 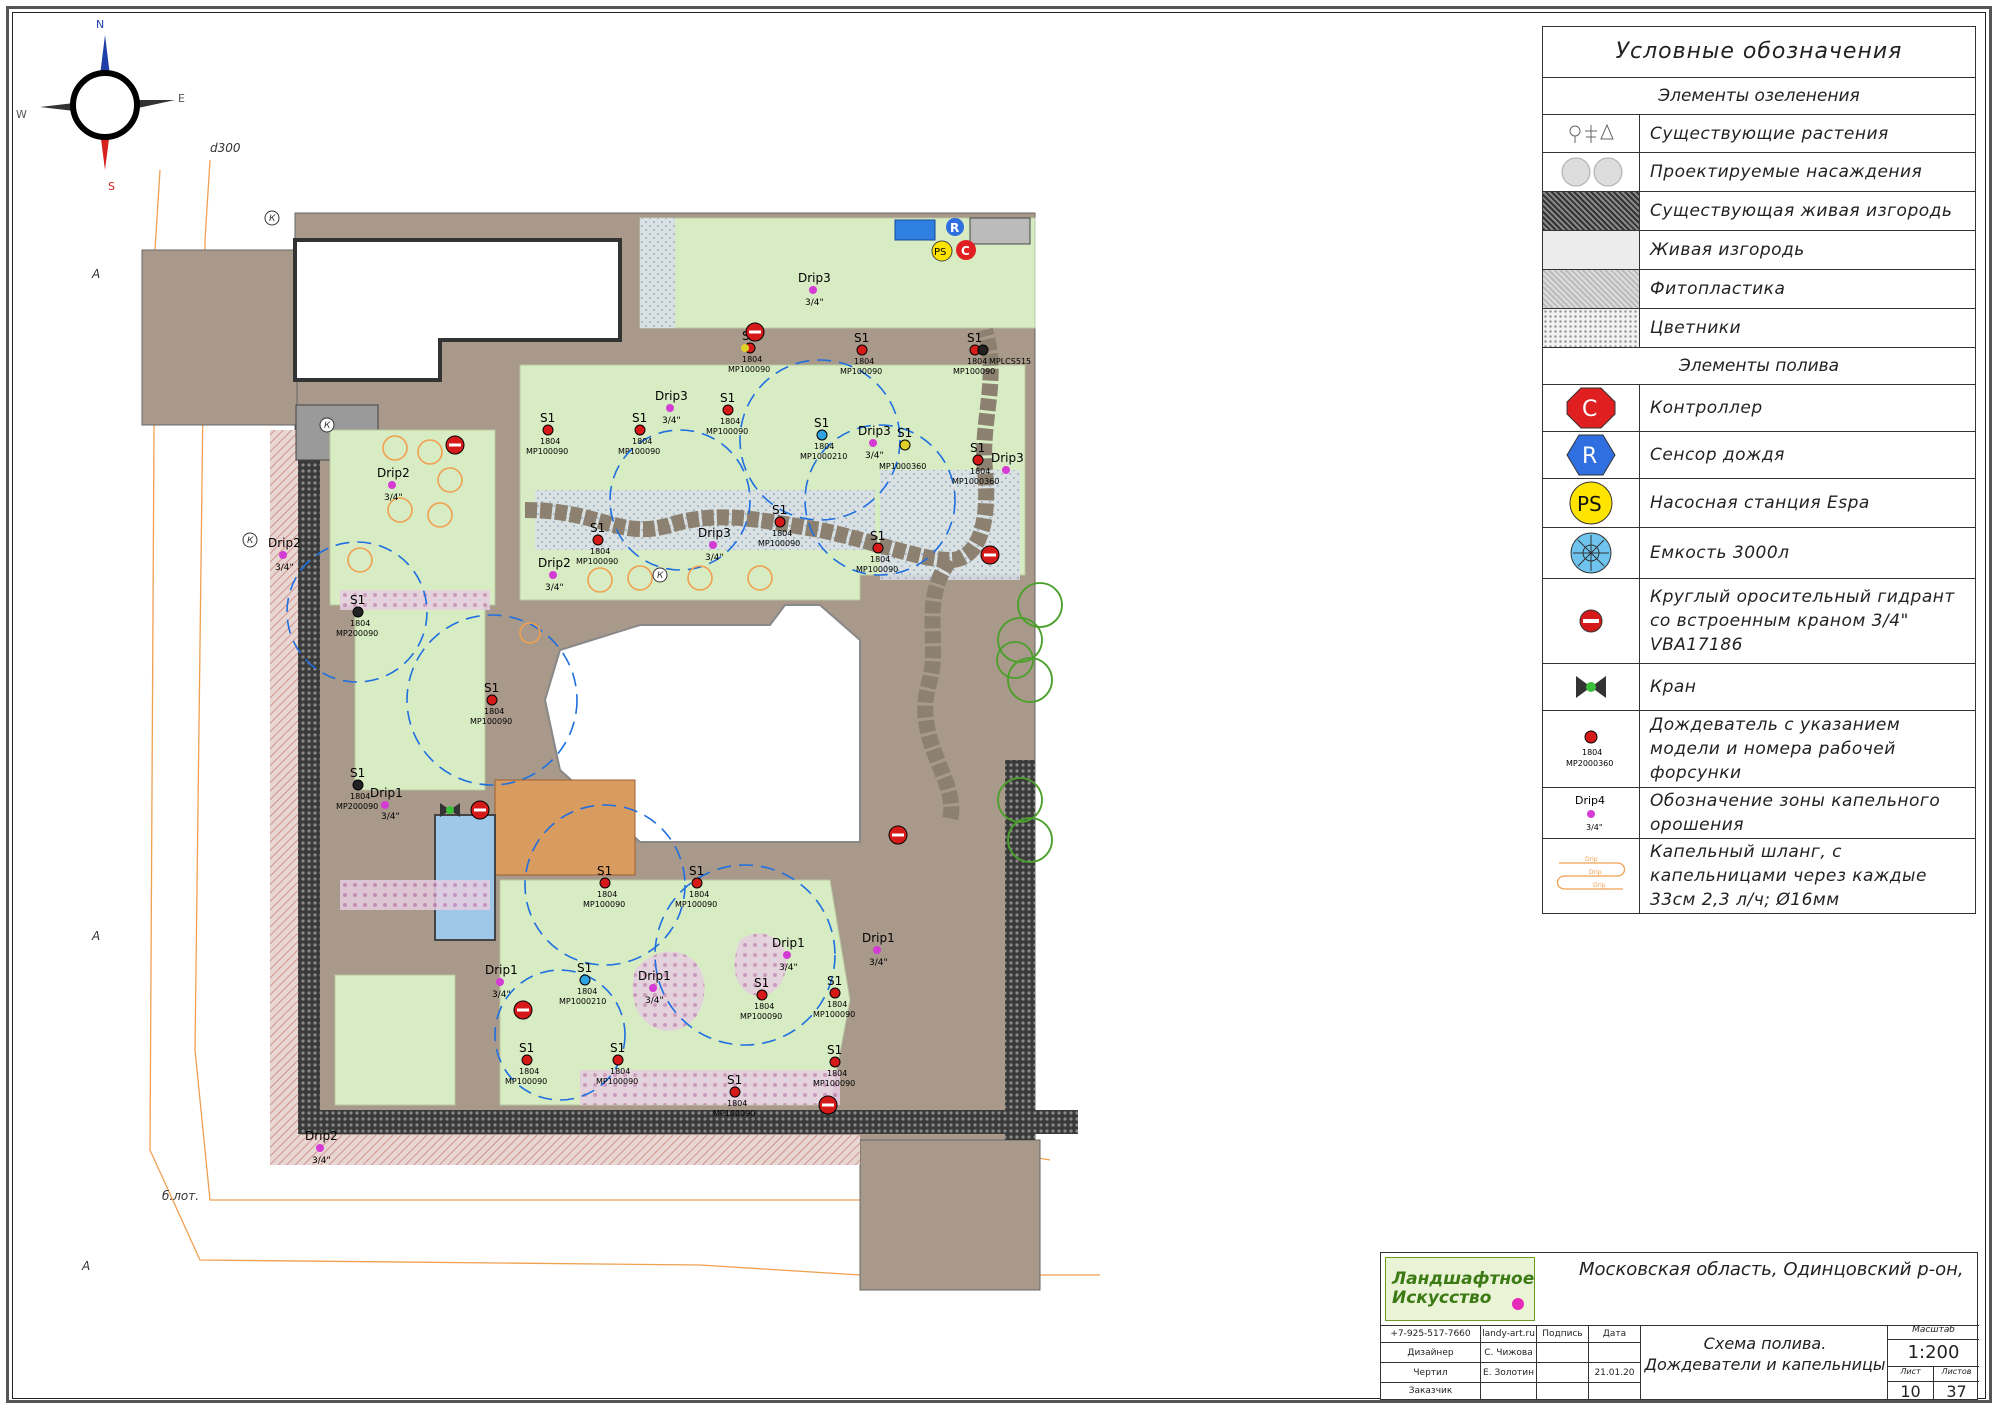 I want to click on legend-row-existing-hedge: Существующая живая изгородь, so click(x=1759, y=211).